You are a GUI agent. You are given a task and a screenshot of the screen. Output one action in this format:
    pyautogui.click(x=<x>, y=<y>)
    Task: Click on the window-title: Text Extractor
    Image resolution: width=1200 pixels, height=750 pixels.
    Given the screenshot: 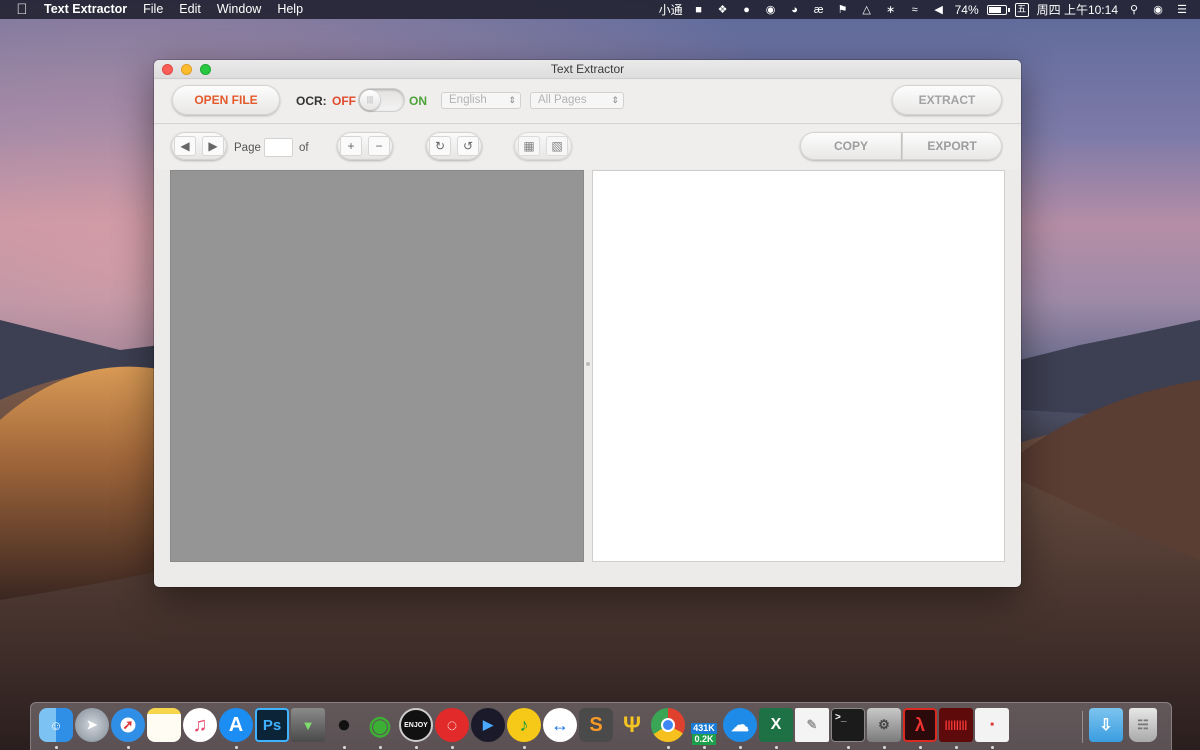 What is the action you would take?
    pyautogui.click(x=587, y=69)
    